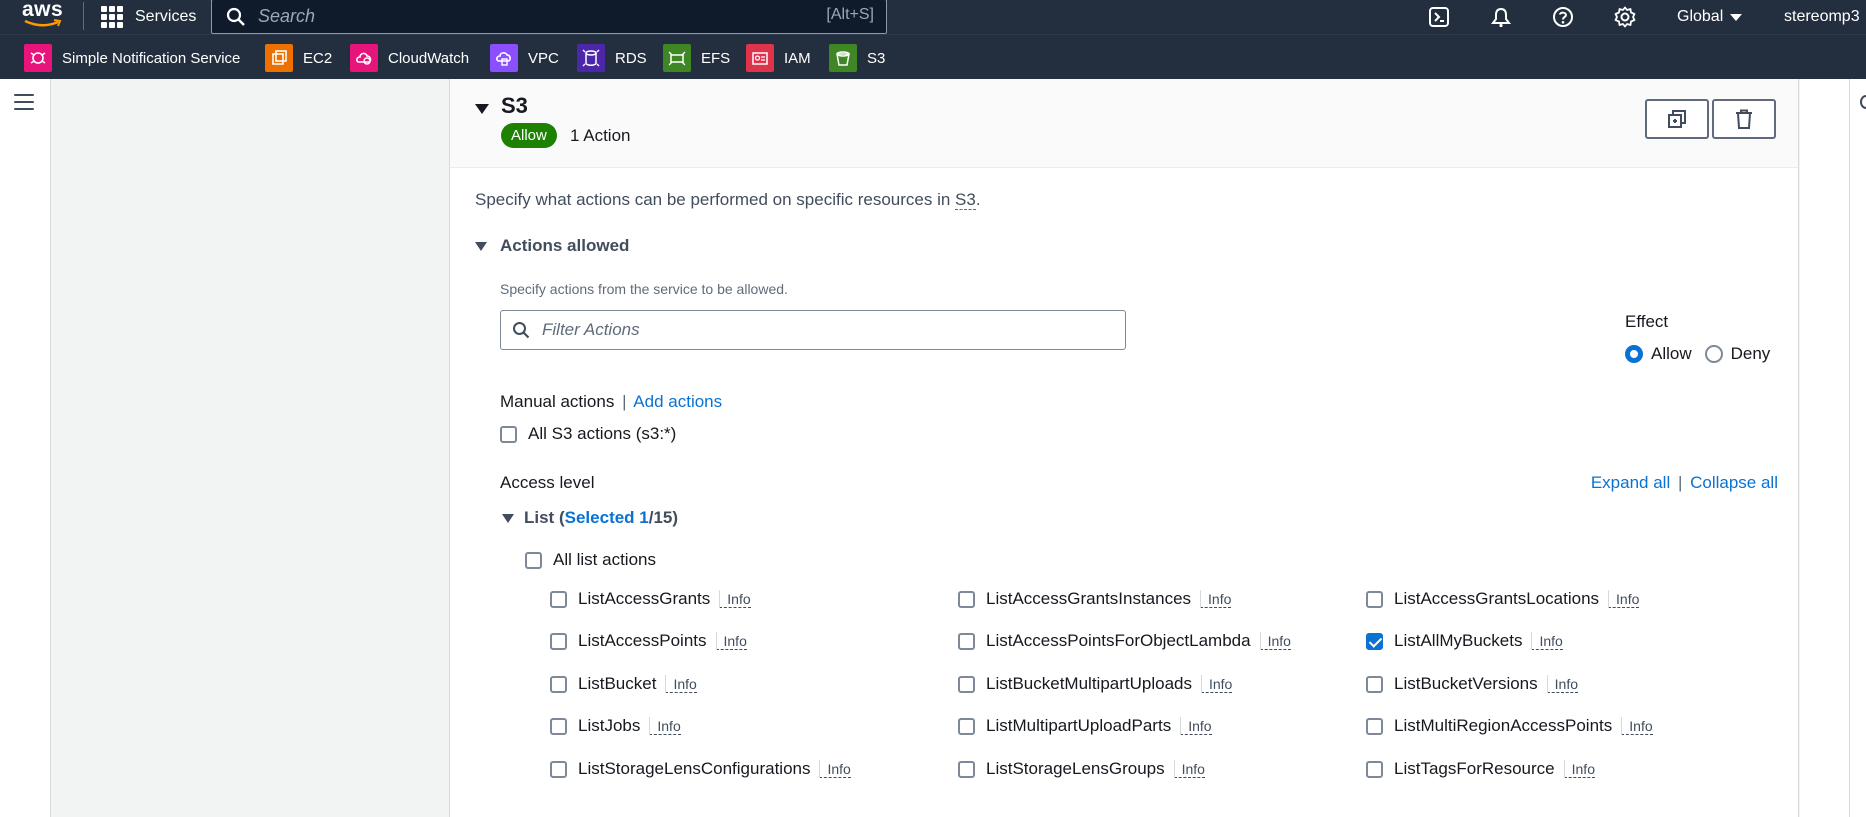 The height and width of the screenshot is (817, 1866). What do you see at coordinates (1734, 482) in the screenshot?
I see `collapse-all-link: Collapse all` at bounding box center [1734, 482].